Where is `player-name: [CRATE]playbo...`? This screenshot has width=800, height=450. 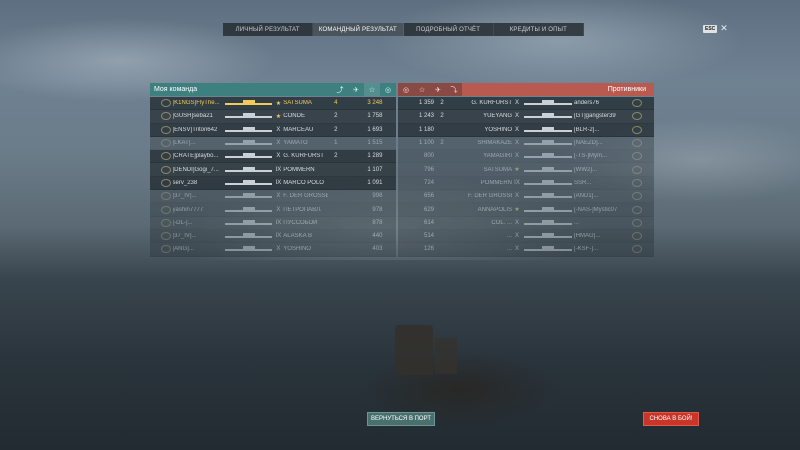
player-name: [CRATE]playbo... is located at coordinates (195, 156).